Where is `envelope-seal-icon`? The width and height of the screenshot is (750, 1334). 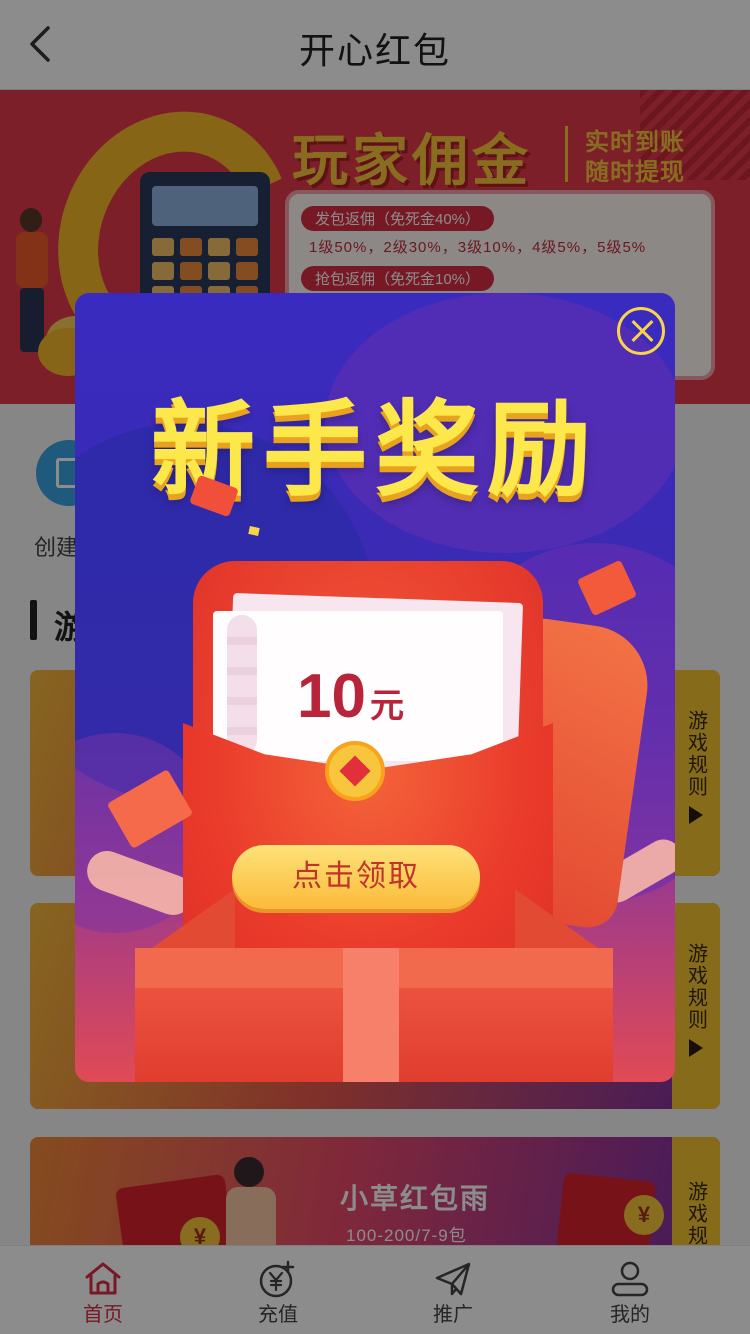 envelope-seal-icon is located at coordinates (355, 771).